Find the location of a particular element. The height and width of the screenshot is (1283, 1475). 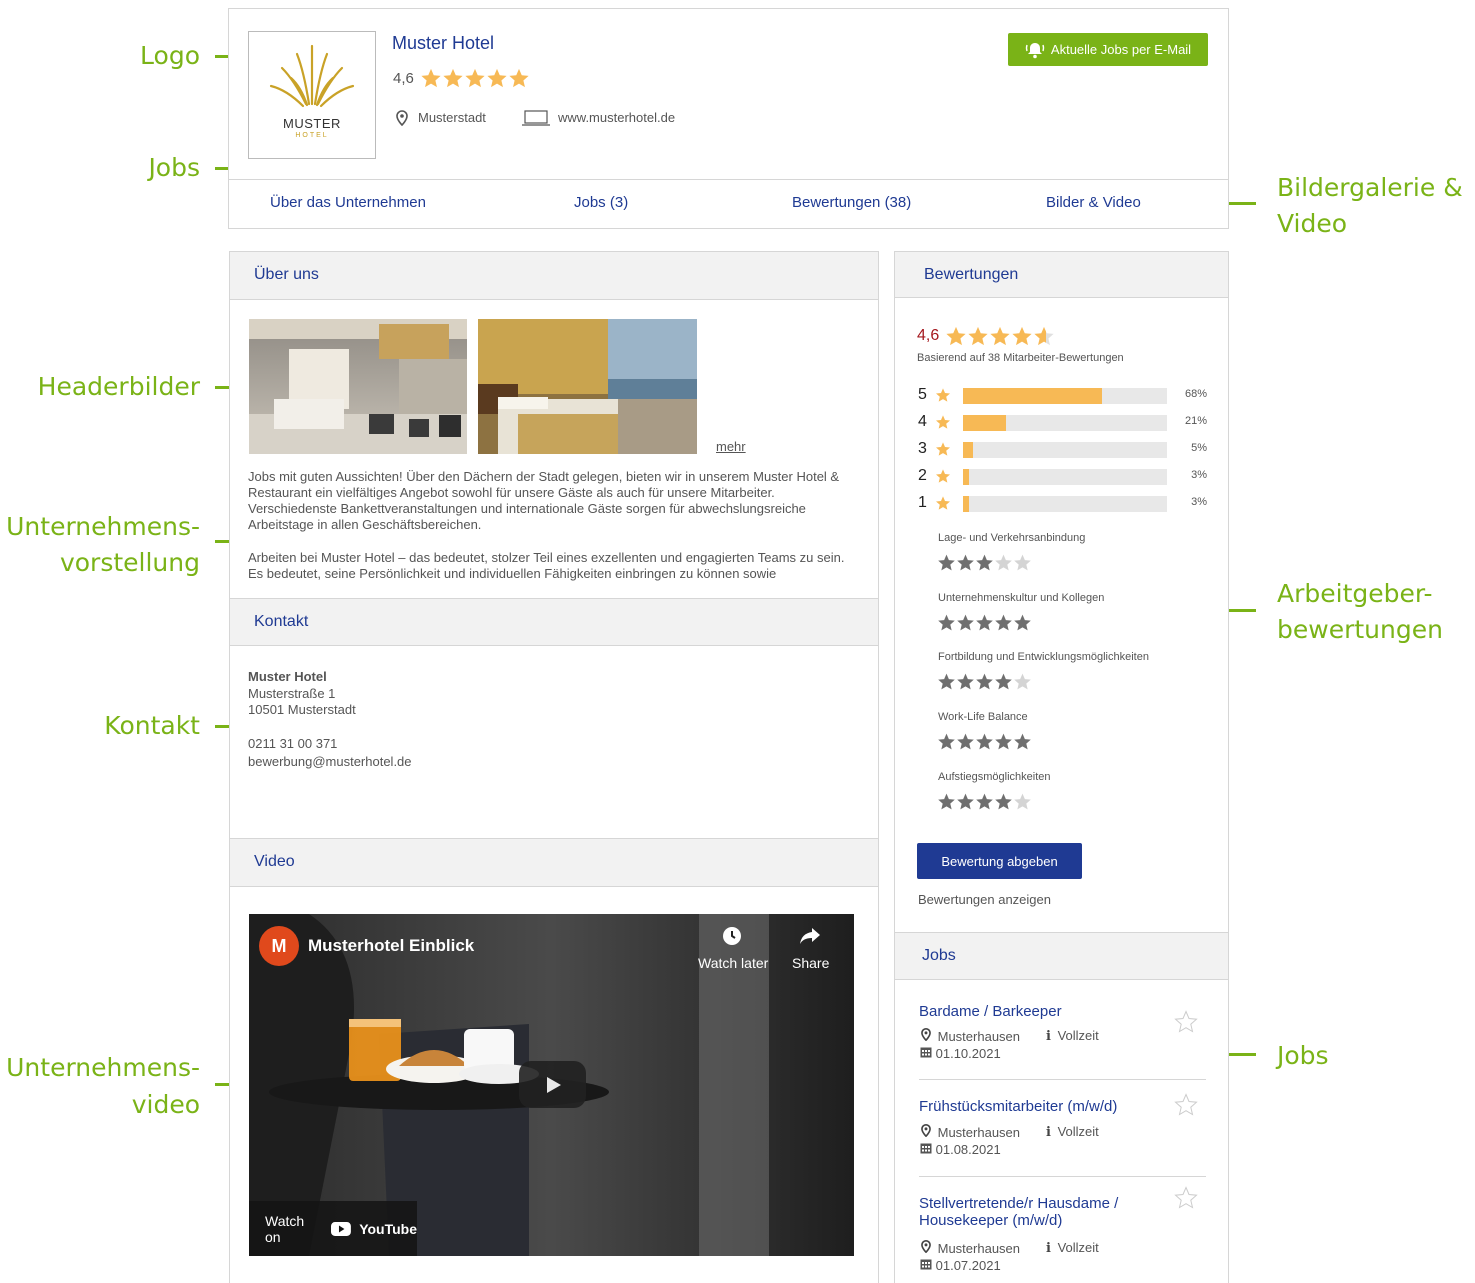

tab-about: Über das Unternehmen is located at coordinates (348, 202).